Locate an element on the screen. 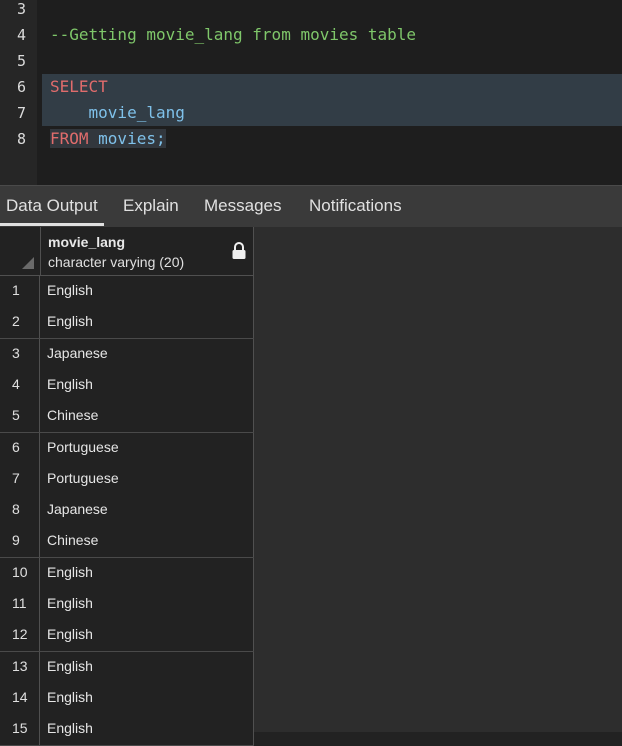  tab-messages: Messages is located at coordinates (242, 206).